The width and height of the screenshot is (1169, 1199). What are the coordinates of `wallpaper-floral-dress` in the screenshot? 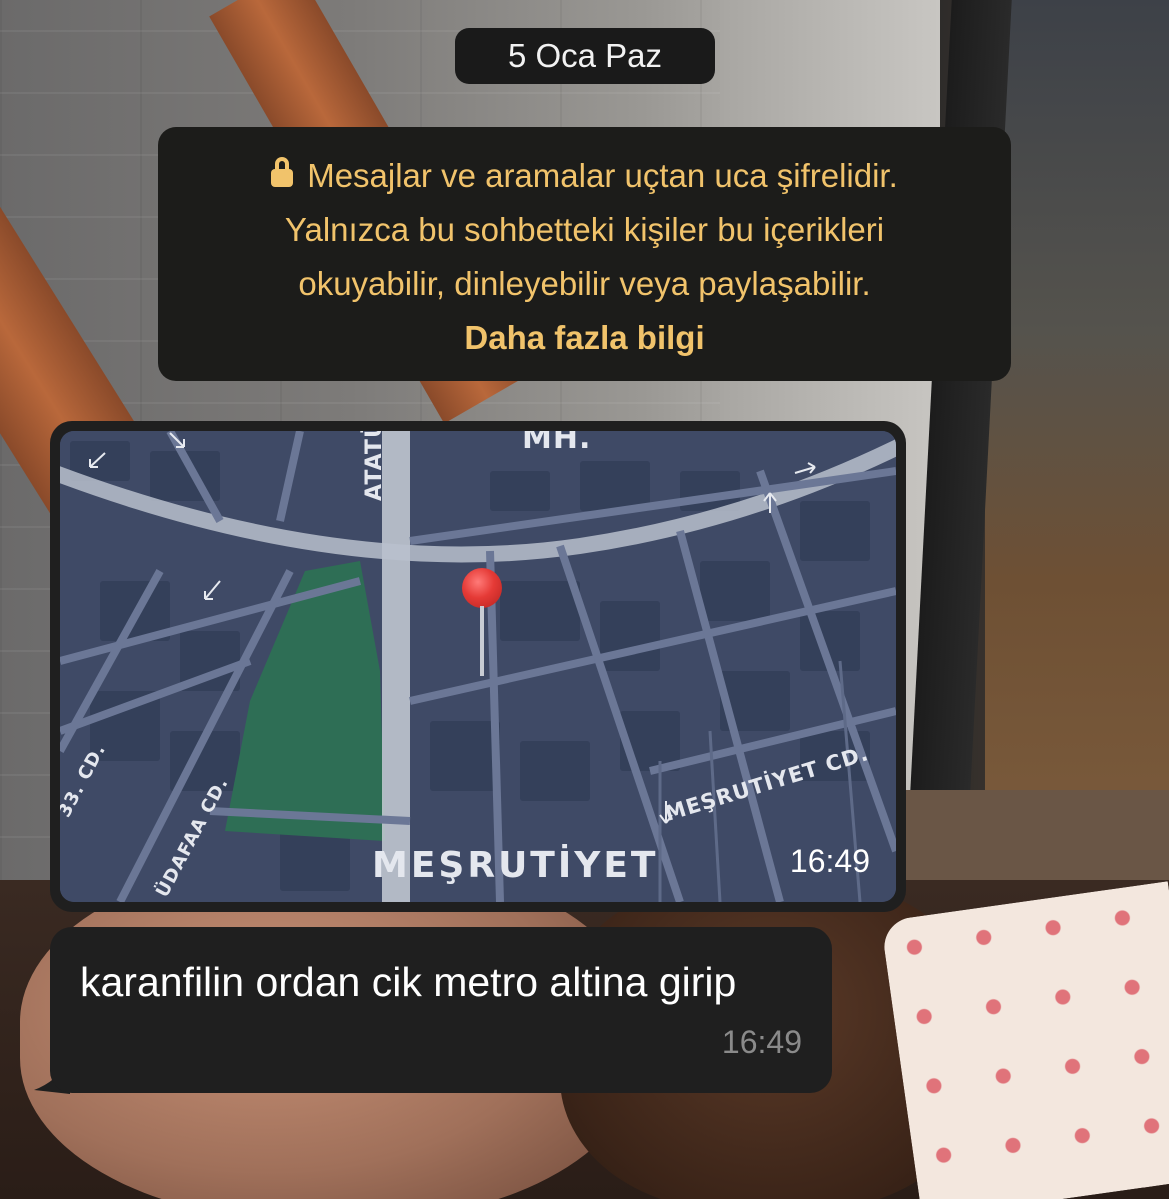 It's located at (1024, 1040).